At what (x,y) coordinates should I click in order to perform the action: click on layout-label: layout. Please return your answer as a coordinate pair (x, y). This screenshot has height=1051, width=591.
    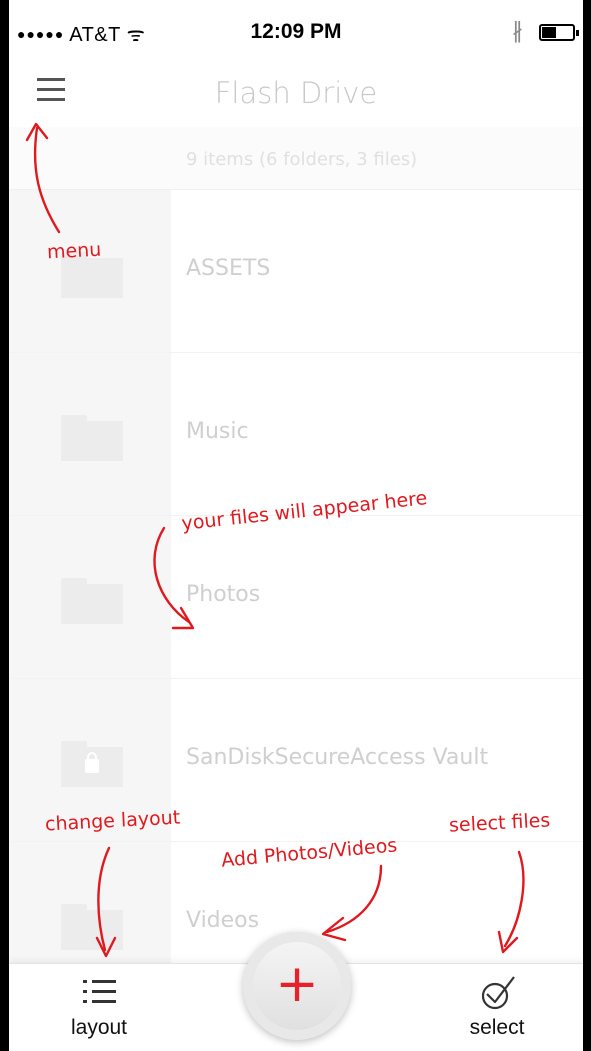
    Looking at the image, I should click on (99, 1027).